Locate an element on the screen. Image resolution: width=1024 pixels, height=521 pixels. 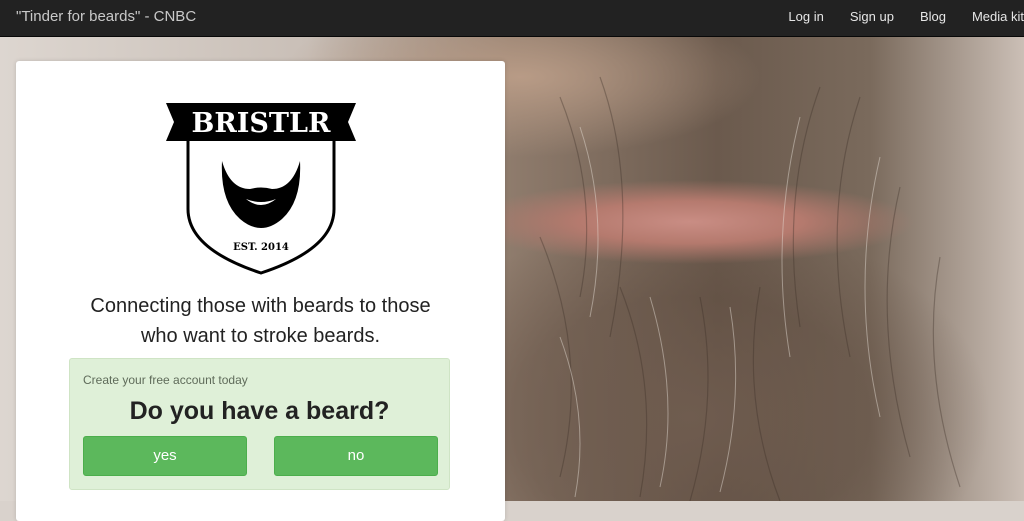
yes-button: yes is located at coordinates (165, 456).